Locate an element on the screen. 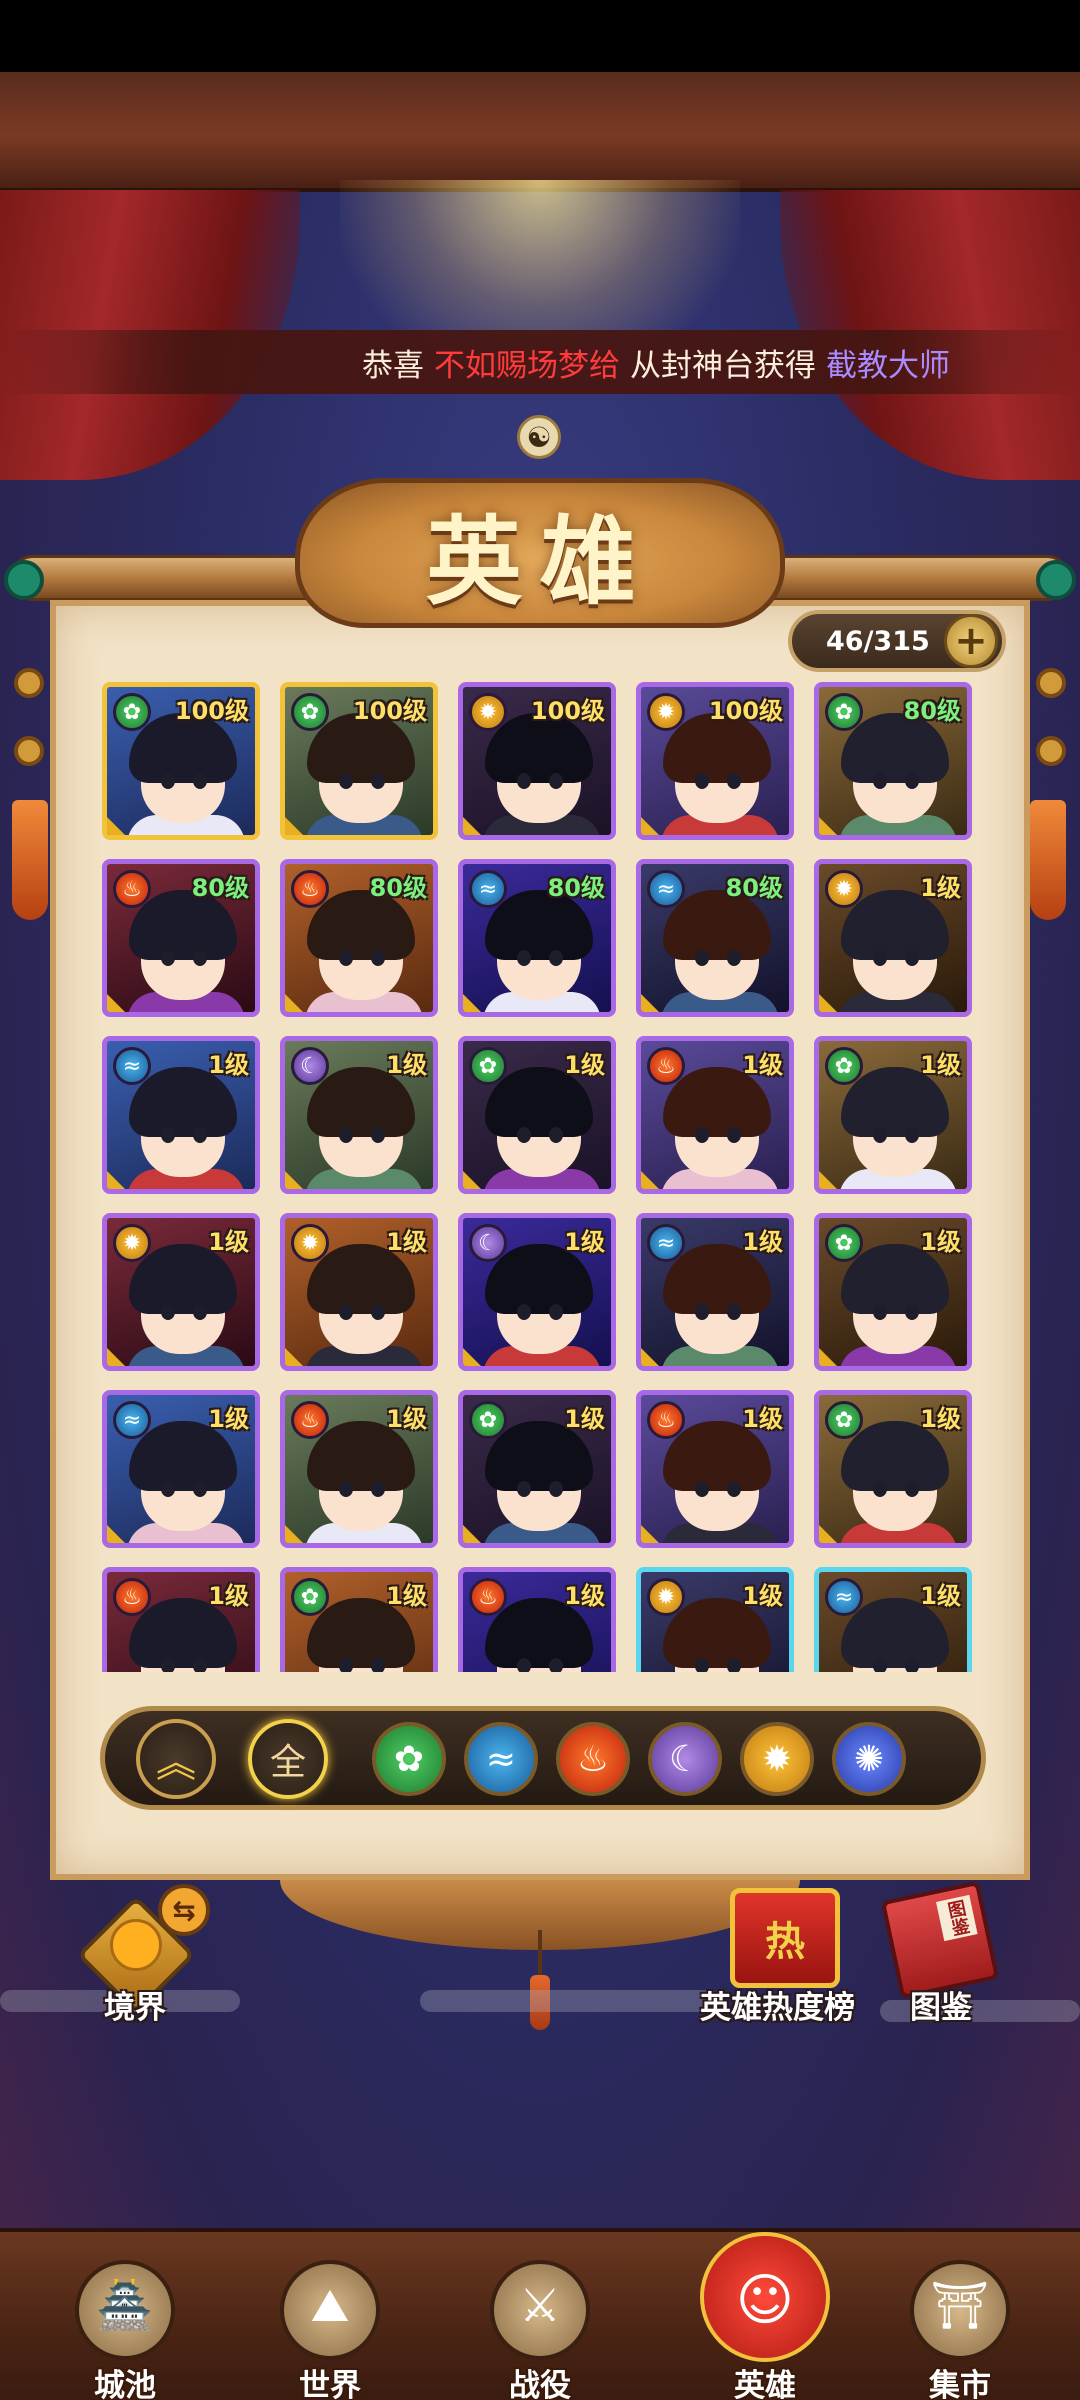 The image size is (1080, 2400). yinyang-icon: ☯ is located at coordinates (539, 437).